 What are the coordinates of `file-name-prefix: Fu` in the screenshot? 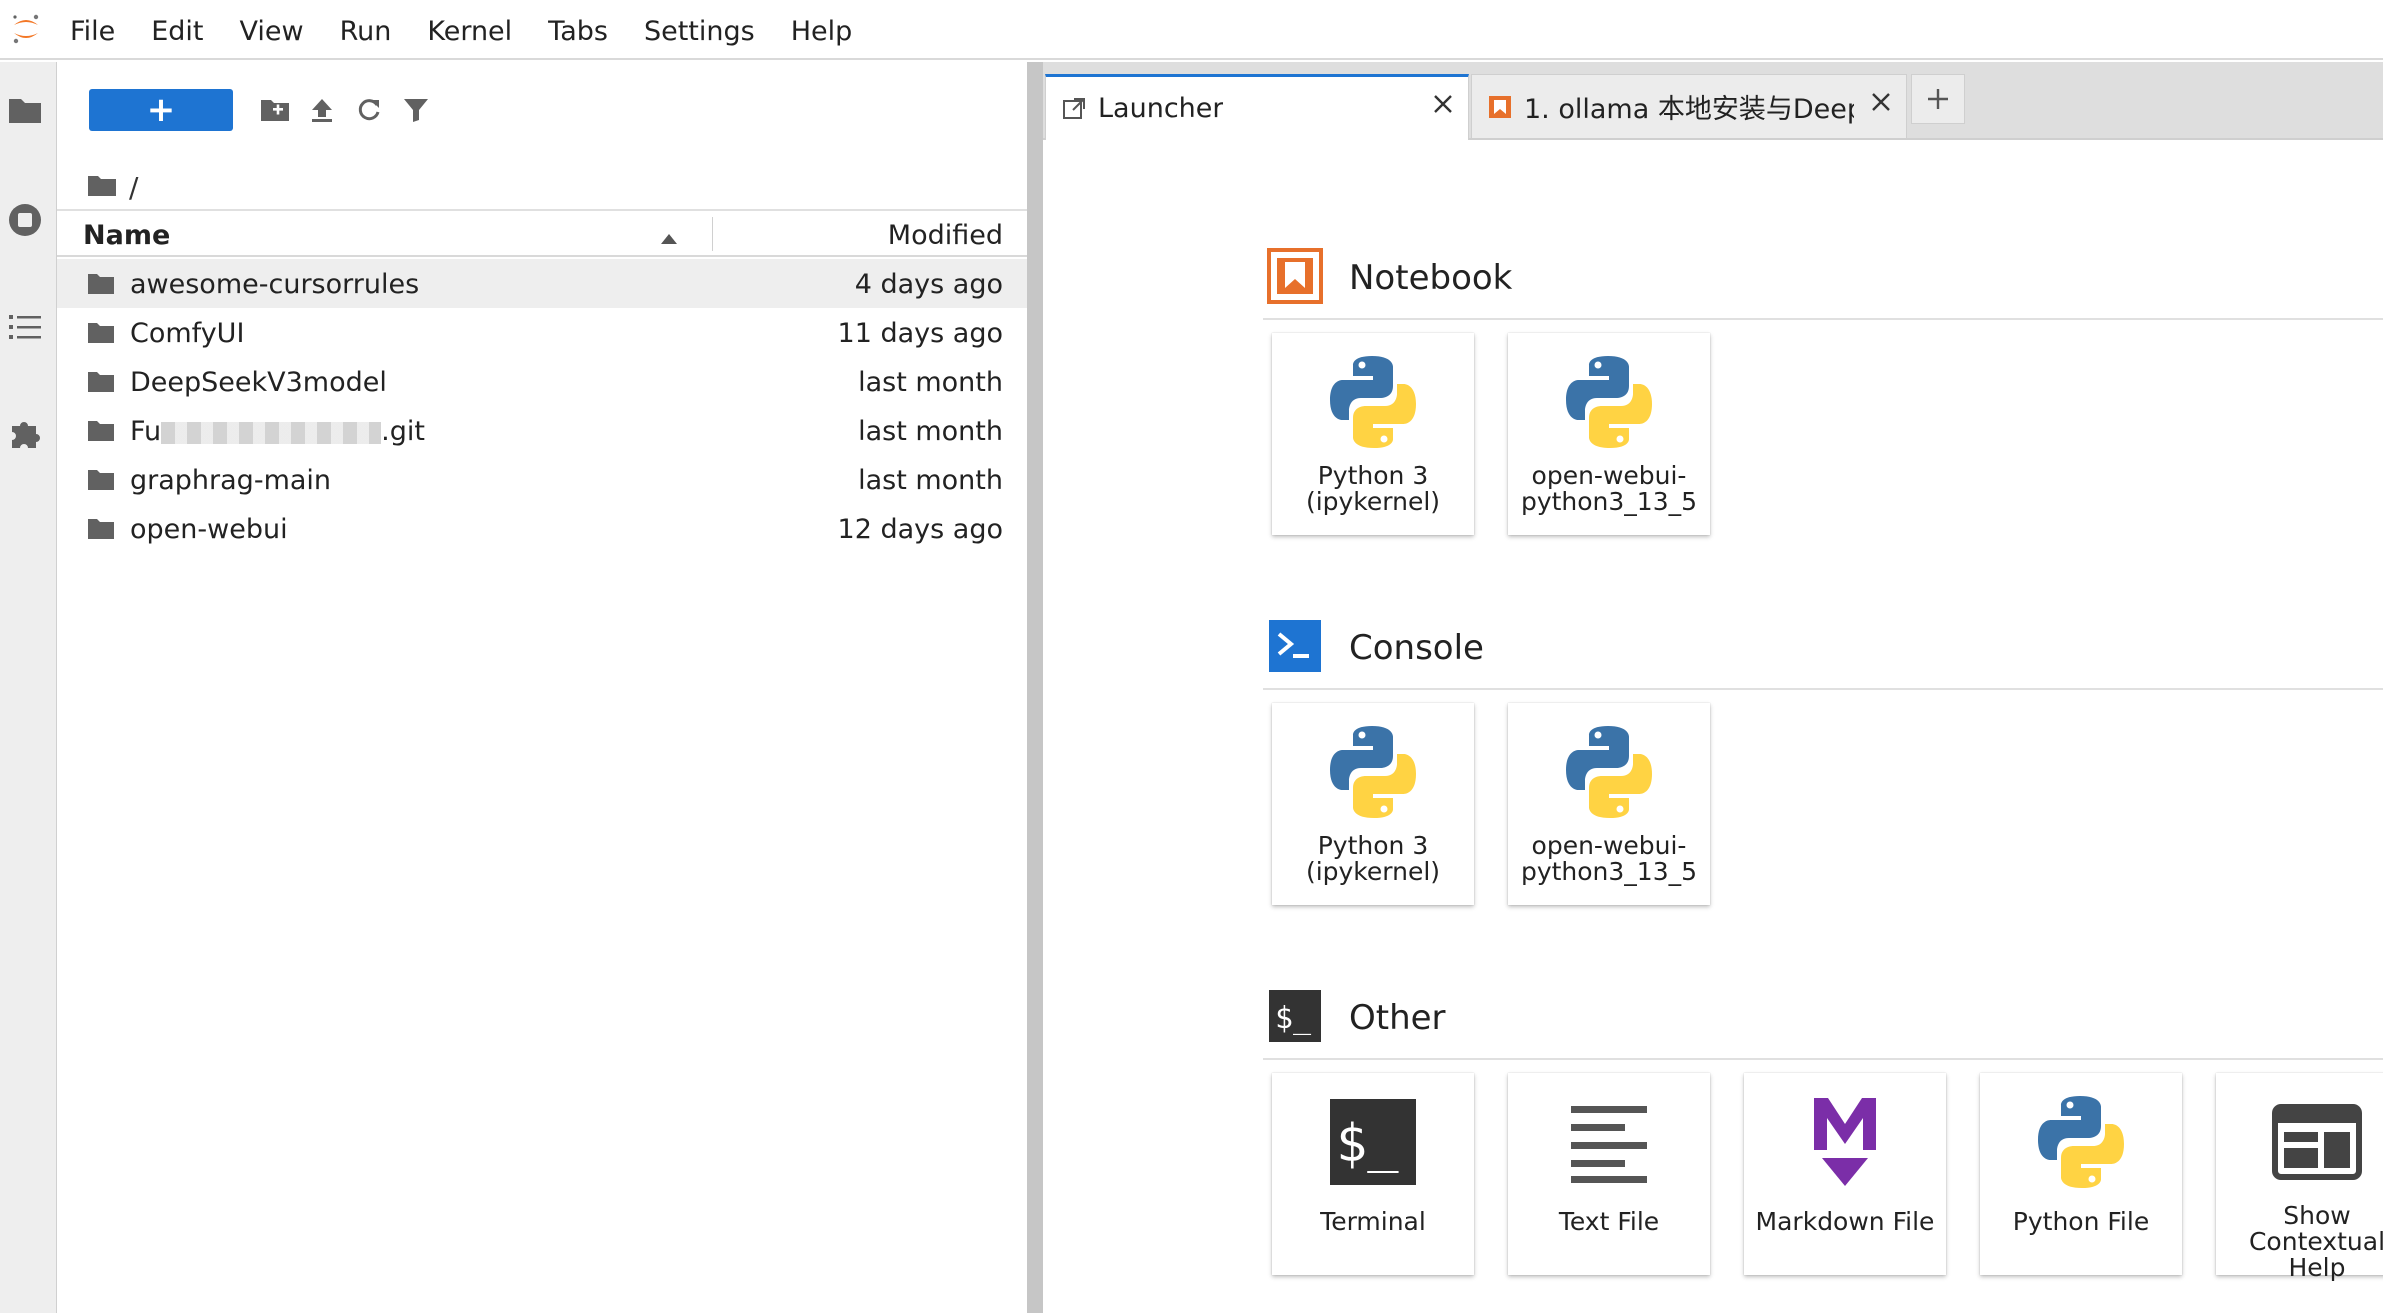 It's located at (146, 431).